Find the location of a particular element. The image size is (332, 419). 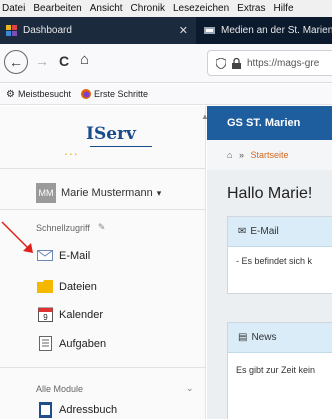

tab-medien: Medien an der St. Marien Gru is located at coordinates (264, 30).